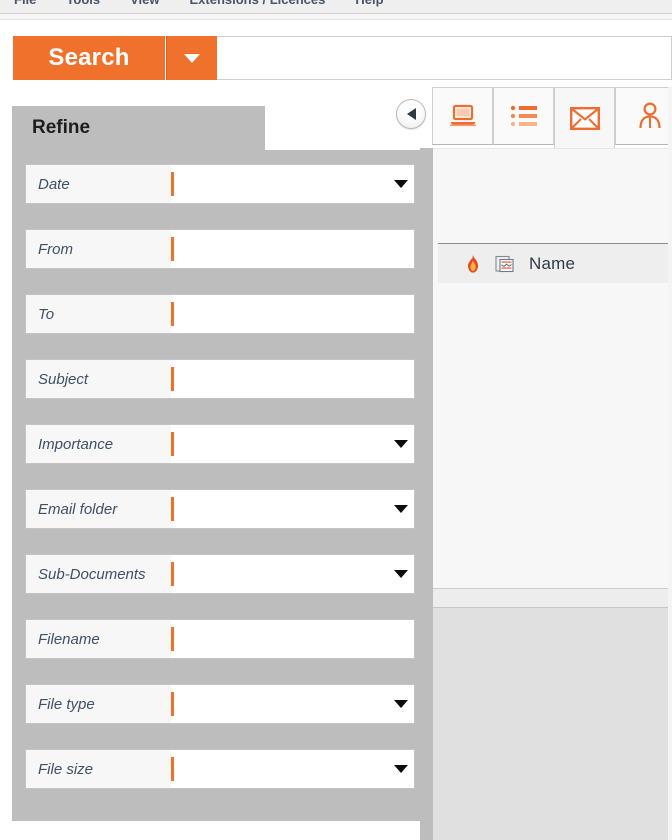 The image size is (672, 840). I want to click on results-preview-pane, so click(552, 724).